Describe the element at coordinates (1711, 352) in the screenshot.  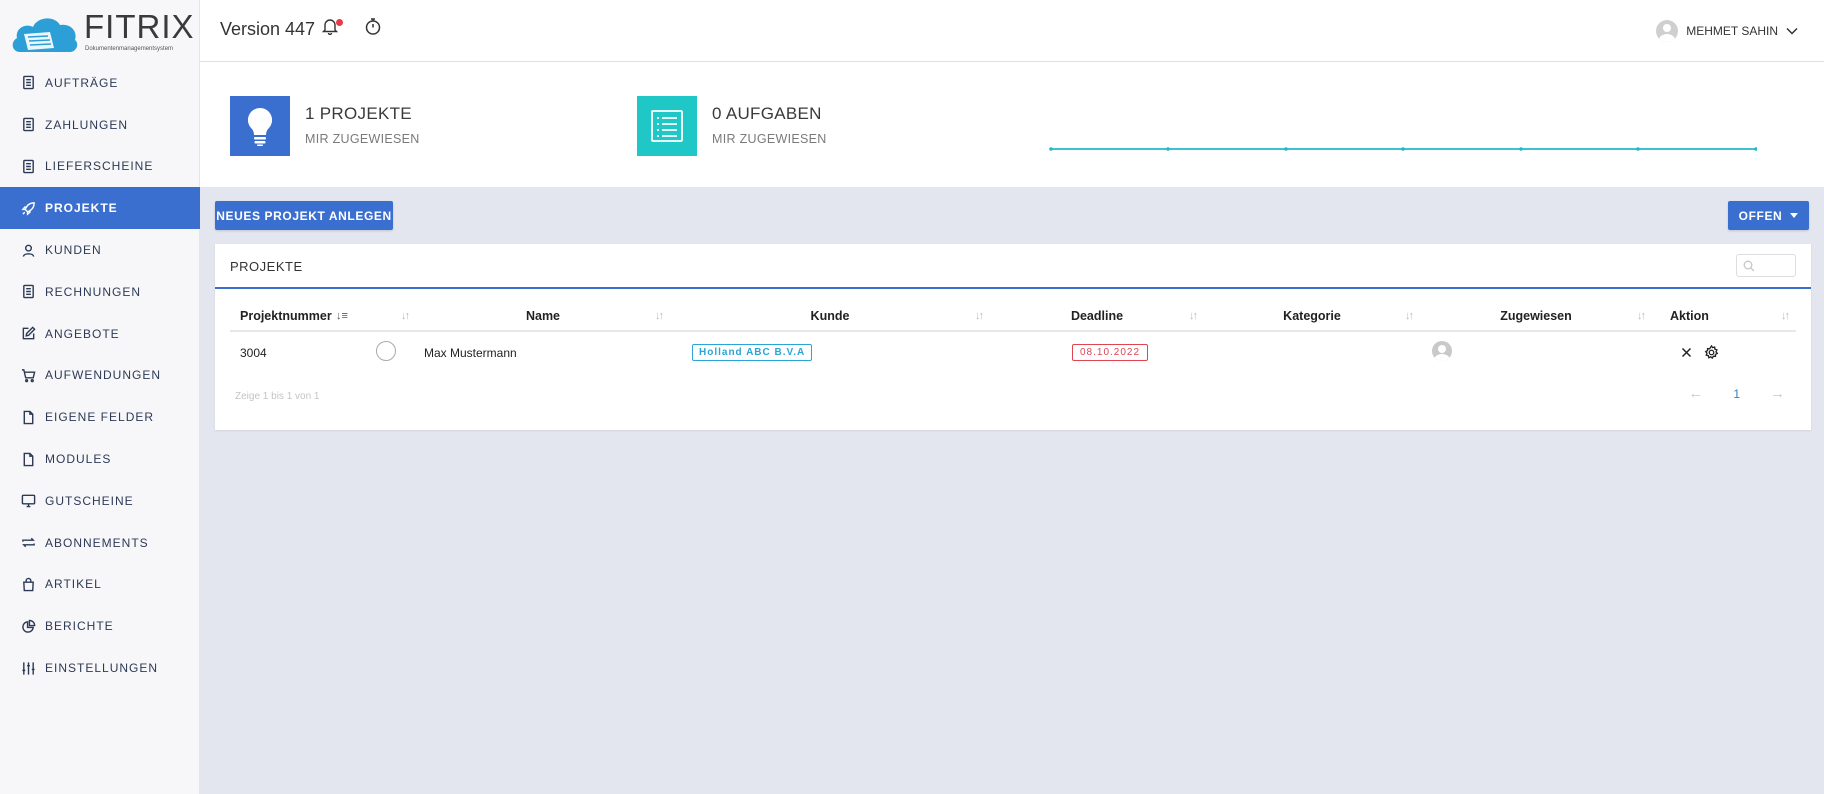
I see `gear-icon` at that location.